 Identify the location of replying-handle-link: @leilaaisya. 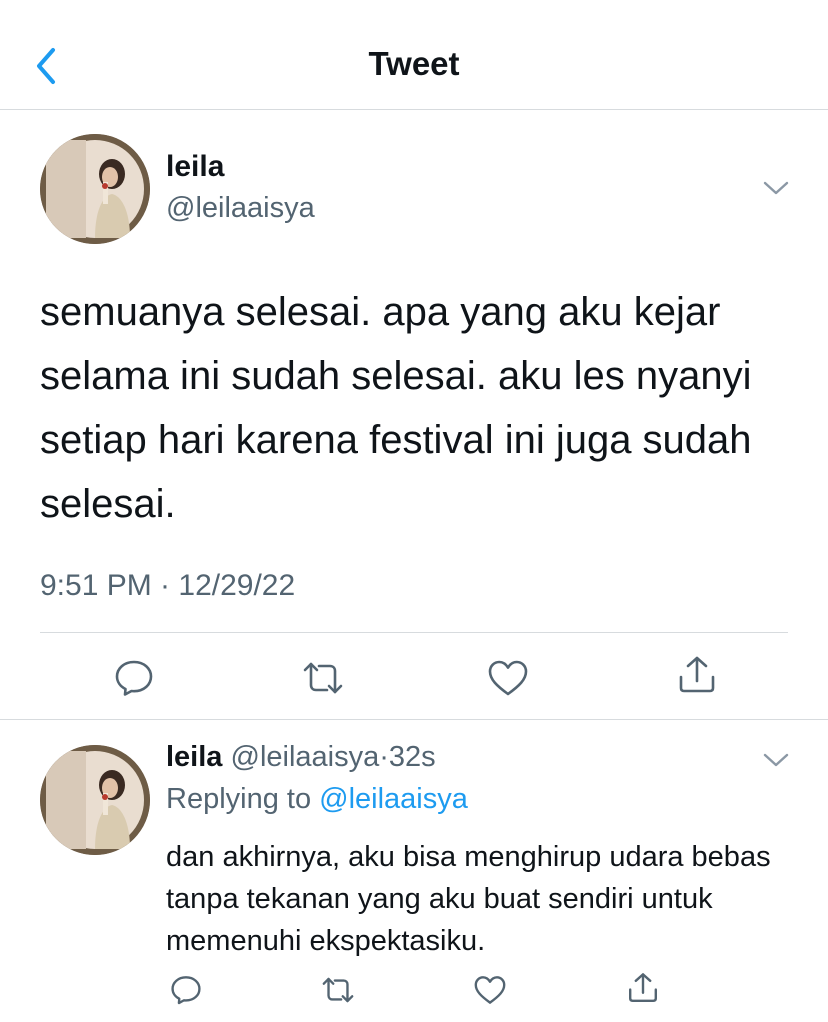
(393, 799).